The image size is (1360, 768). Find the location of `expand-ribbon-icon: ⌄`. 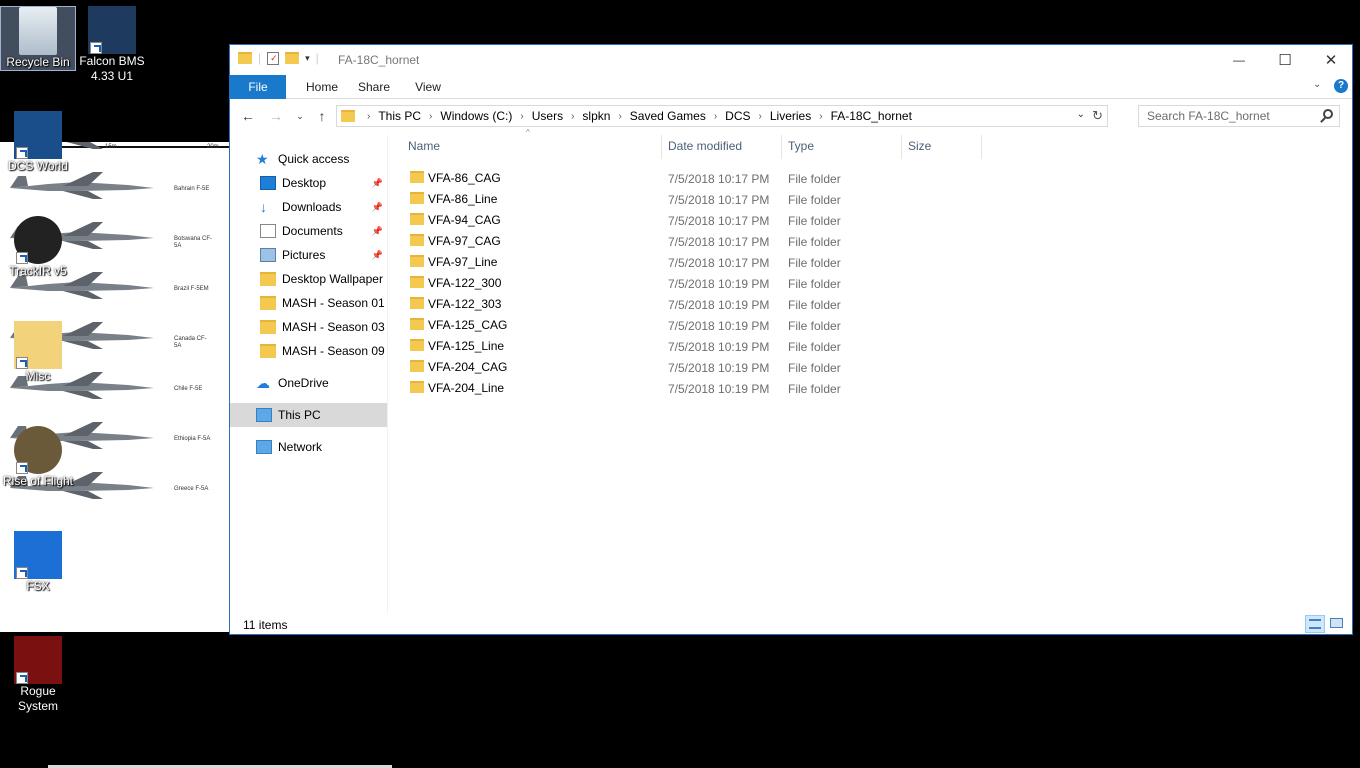

expand-ribbon-icon: ⌄ is located at coordinates (1317, 84).